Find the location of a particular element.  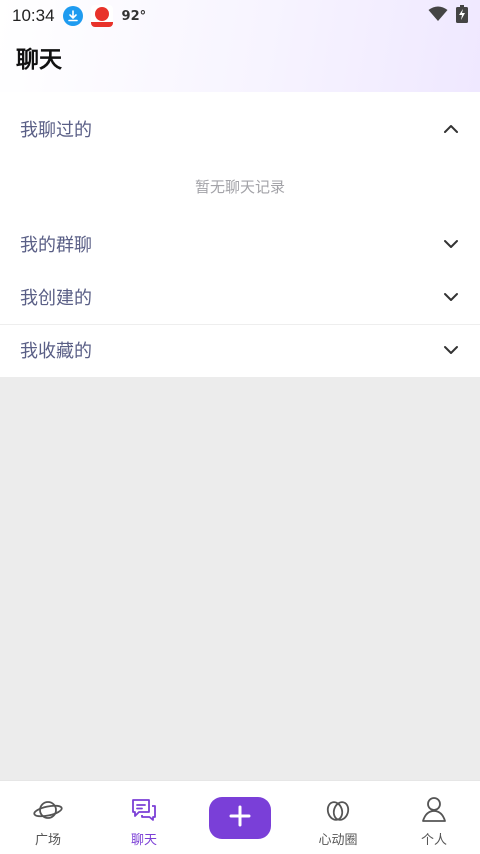

status-bar: 10:34 92° is located at coordinates (240, 16).